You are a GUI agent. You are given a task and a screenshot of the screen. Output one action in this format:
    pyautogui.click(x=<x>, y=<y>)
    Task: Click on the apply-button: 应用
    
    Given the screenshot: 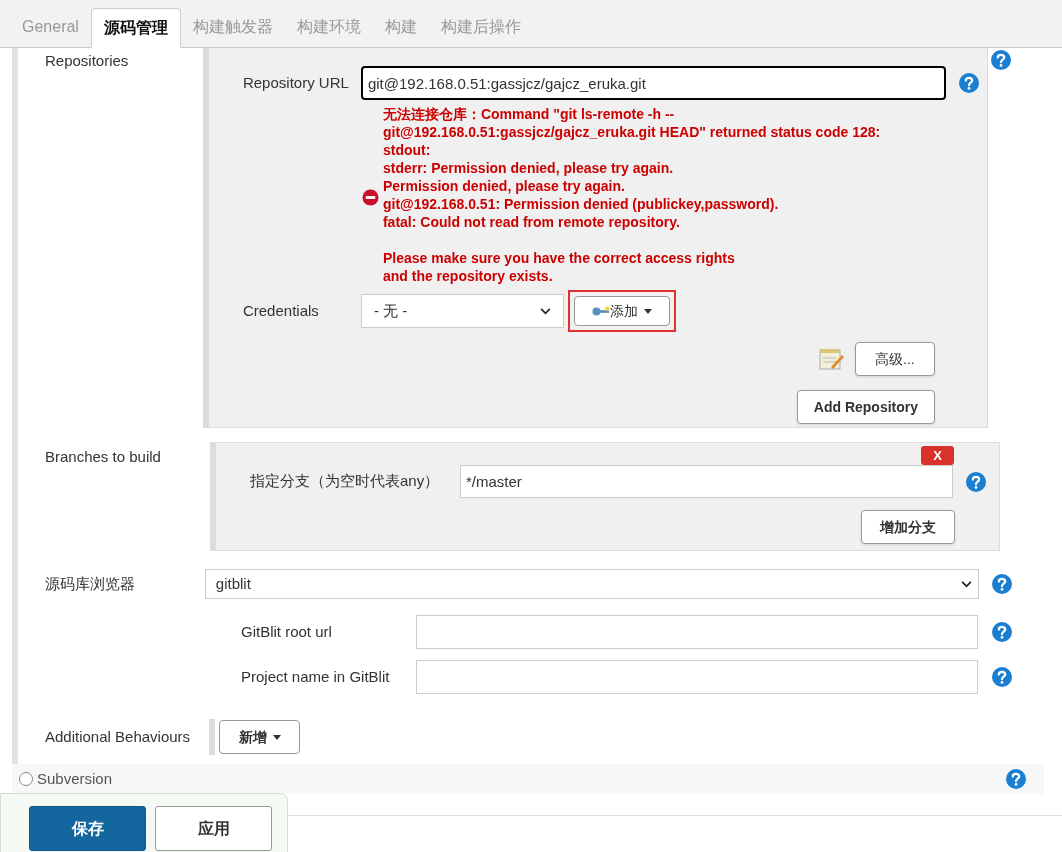 What is the action you would take?
    pyautogui.click(x=213, y=828)
    